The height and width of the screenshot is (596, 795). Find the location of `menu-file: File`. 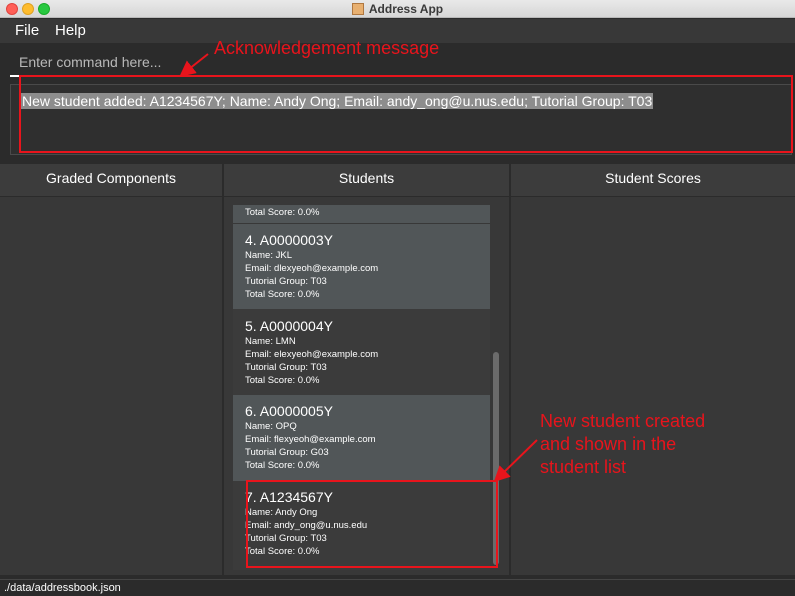

menu-file: File is located at coordinates (27, 30).